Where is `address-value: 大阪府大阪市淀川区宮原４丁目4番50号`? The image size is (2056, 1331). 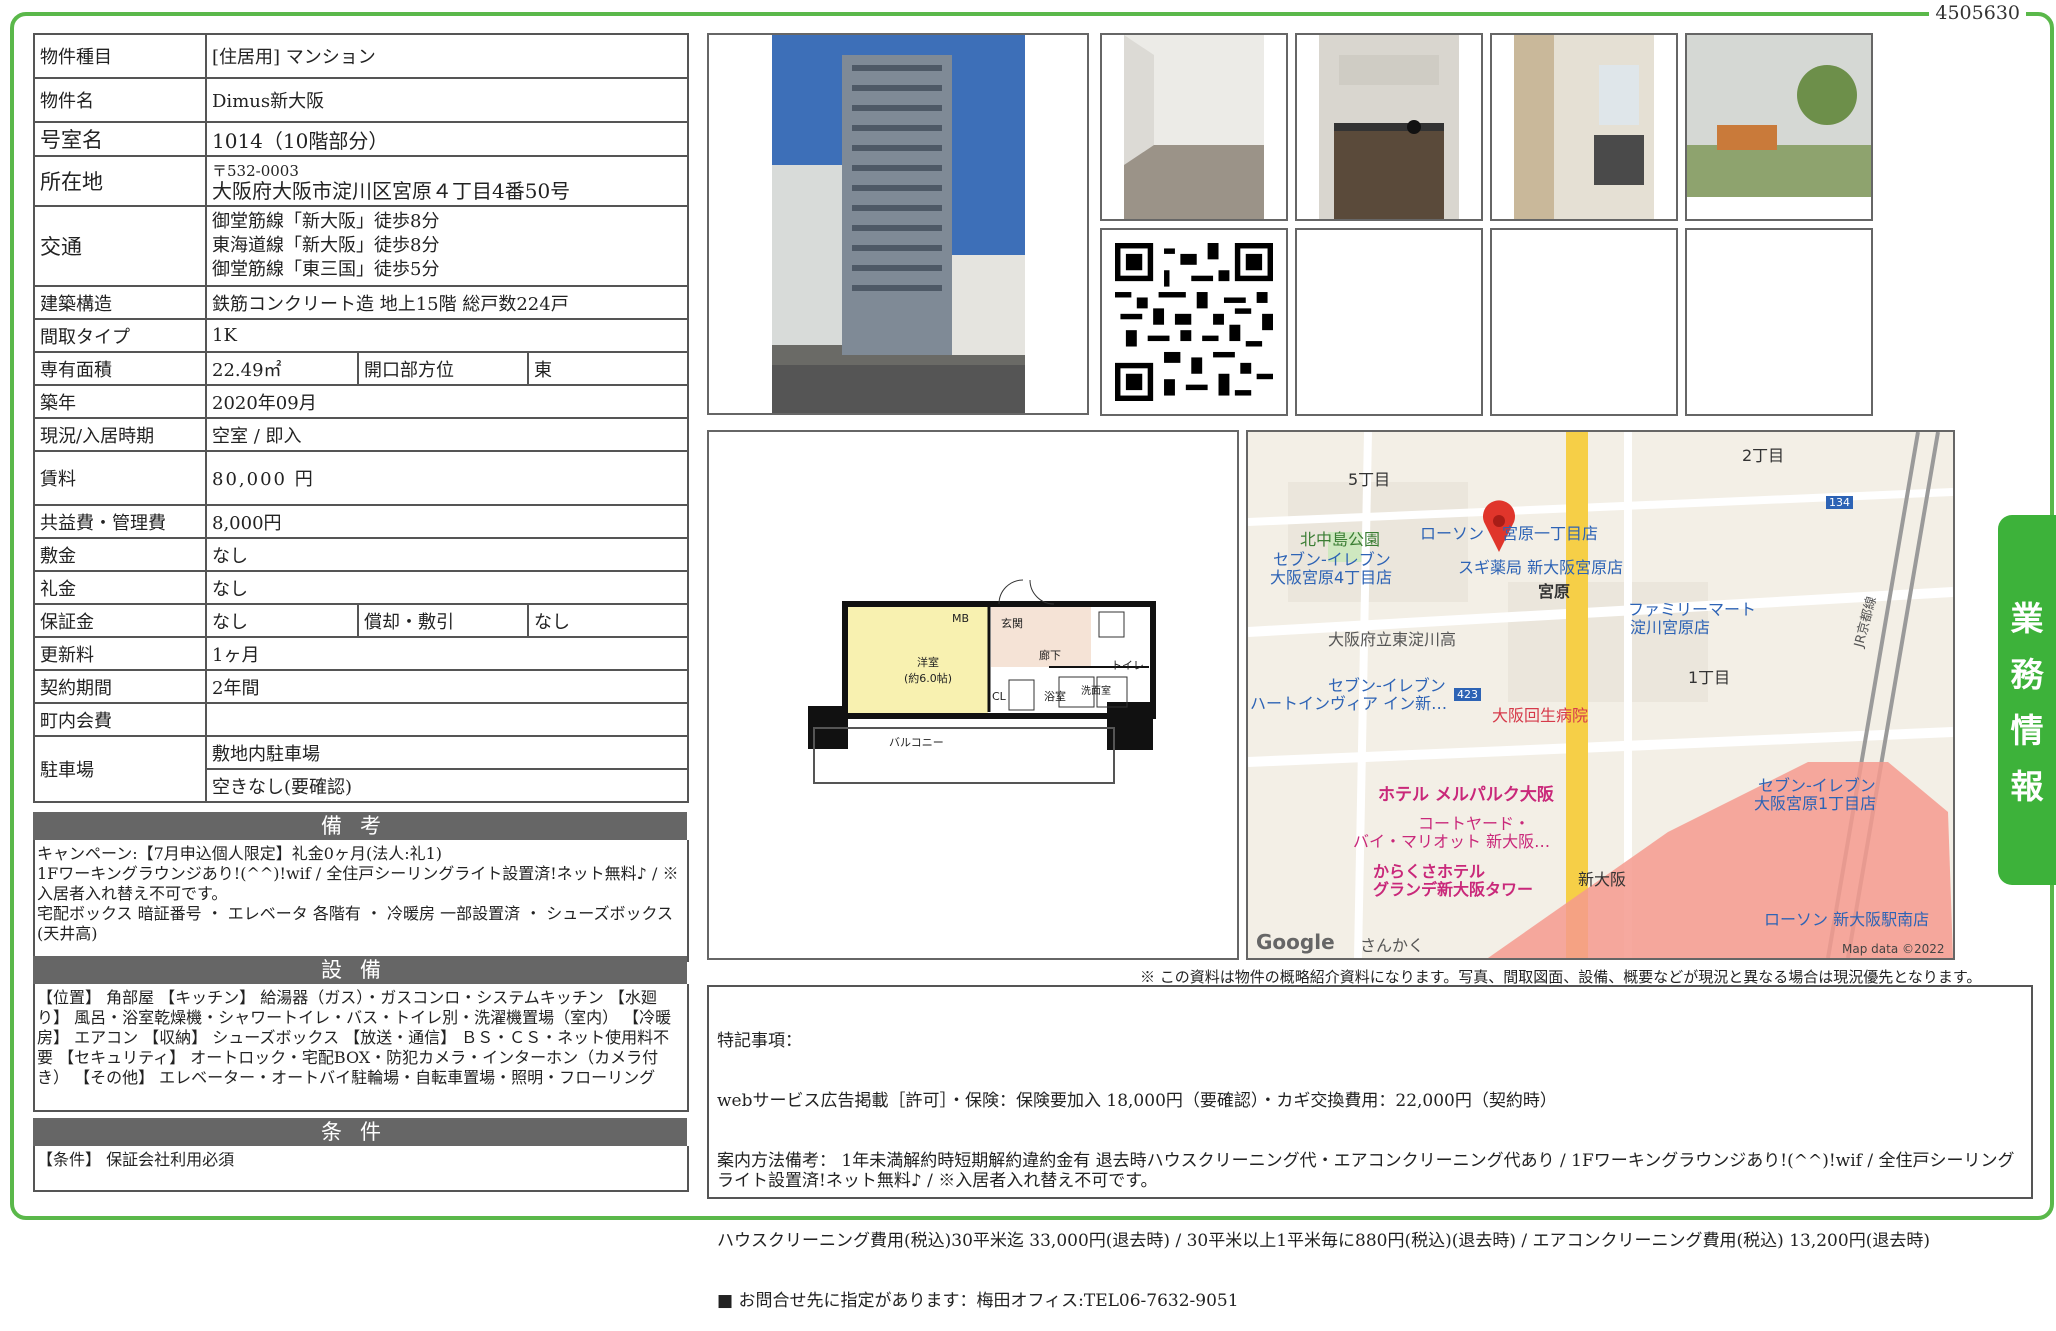 address-value: 大阪府大阪市淀川区宮原４丁目4番50号 is located at coordinates (391, 191).